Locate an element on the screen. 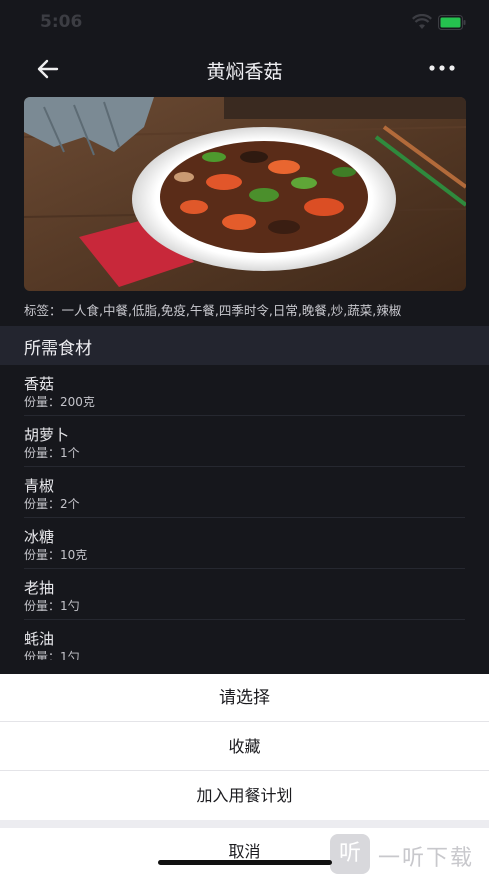 This screenshot has width=489, height=875. divider is located at coordinates (244, 824).